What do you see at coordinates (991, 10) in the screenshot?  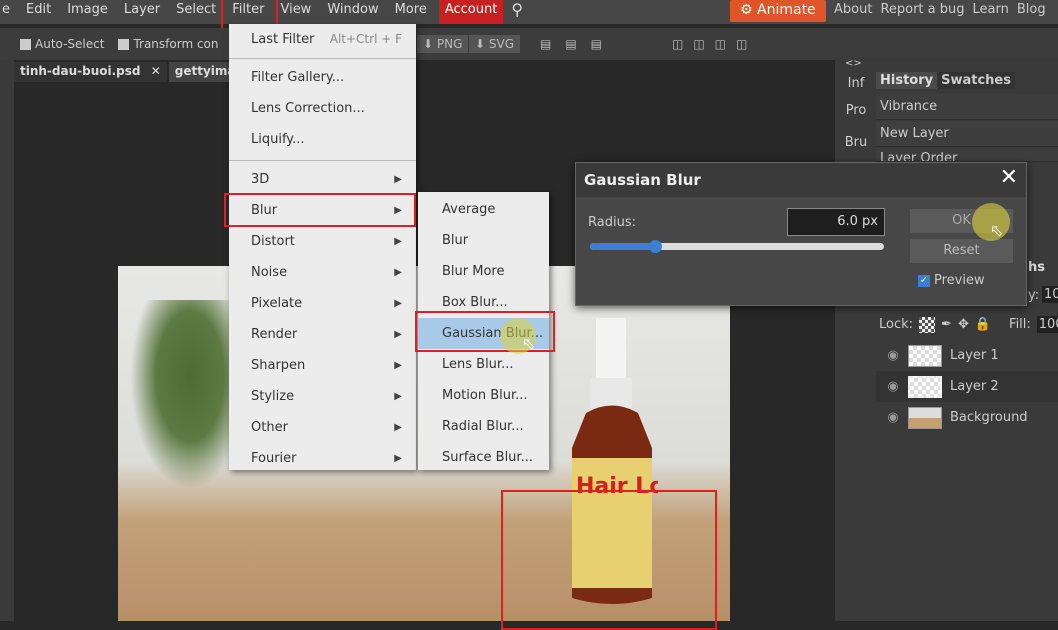 I see `learn-link: Learn` at bounding box center [991, 10].